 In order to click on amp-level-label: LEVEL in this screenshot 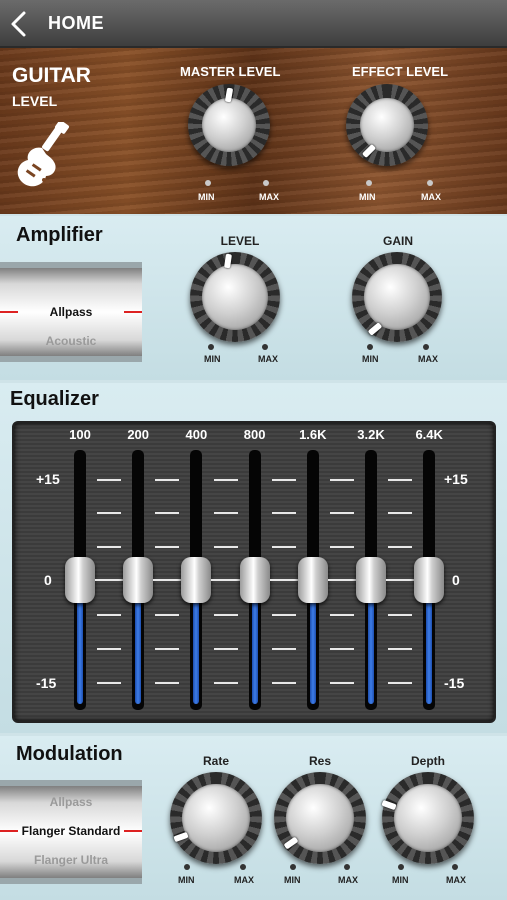, I will do `click(240, 241)`.